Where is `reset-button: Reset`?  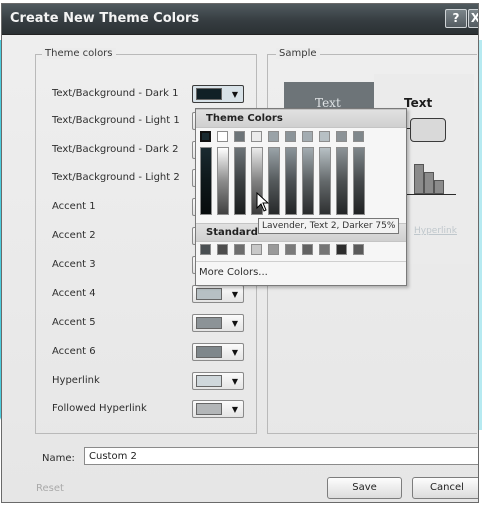 reset-button: Reset is located at coordinates (50, 488).